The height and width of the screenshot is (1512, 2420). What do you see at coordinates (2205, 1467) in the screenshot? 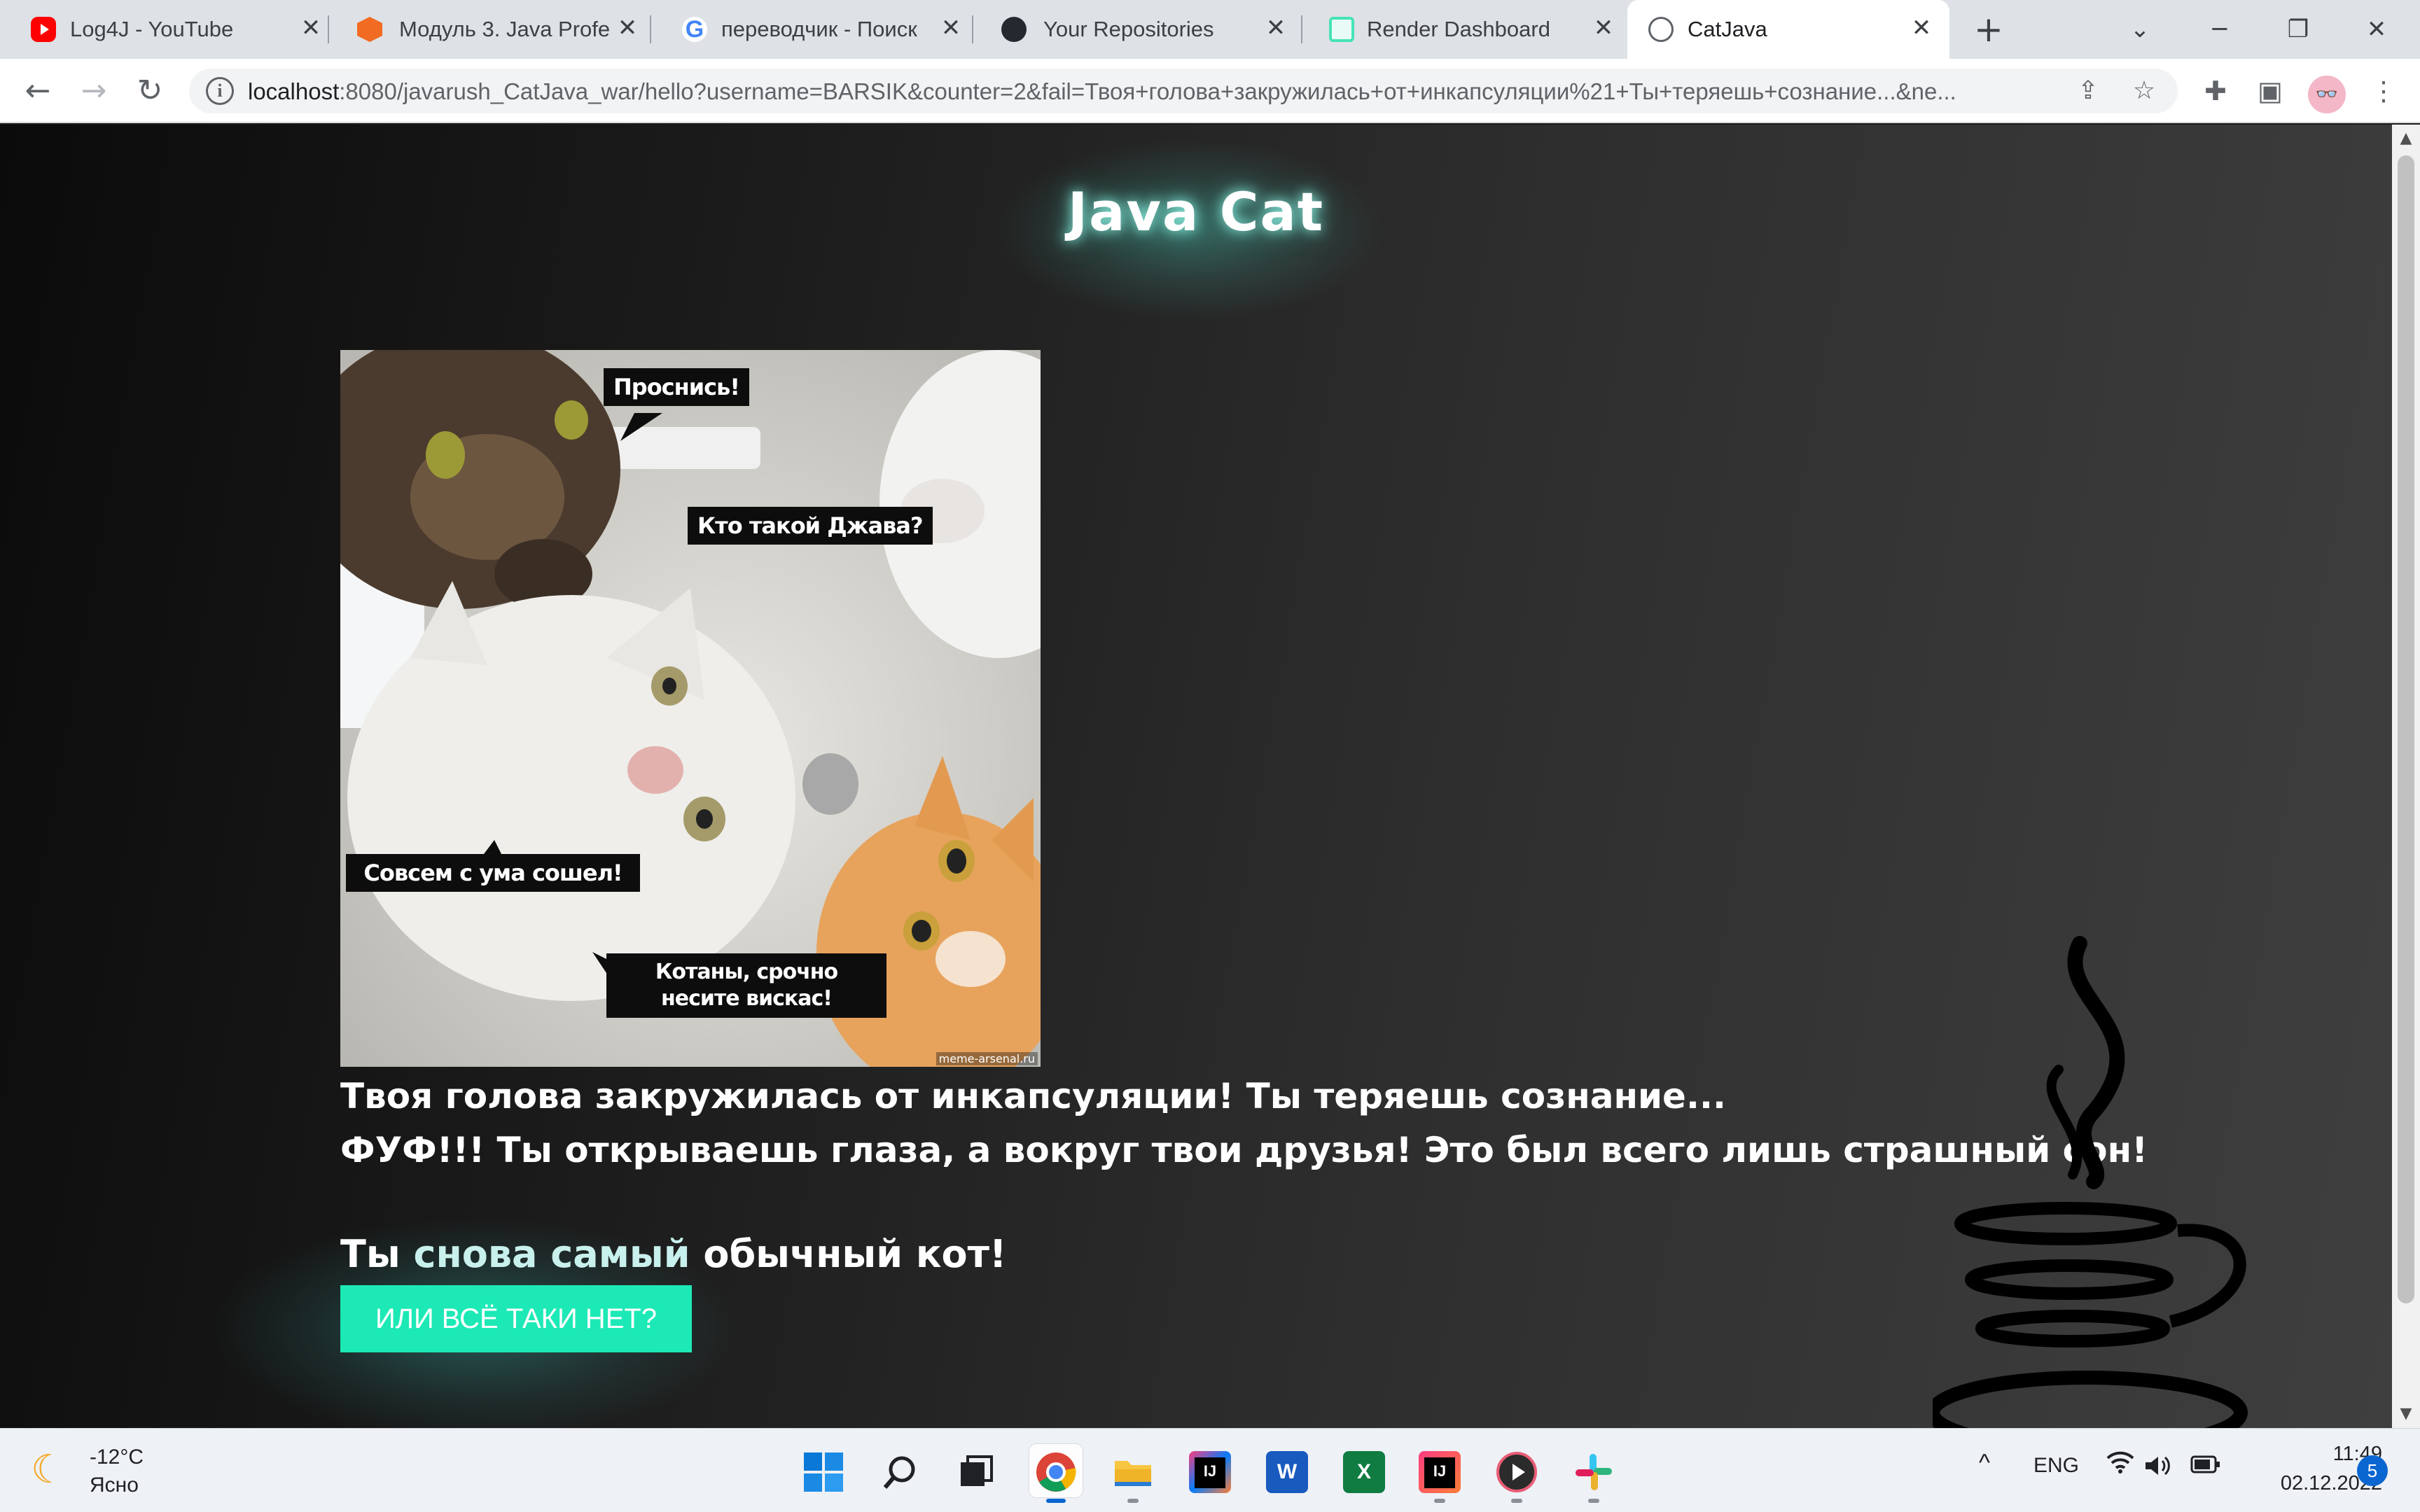
I see `battery-icon` at bounding box center [2205, 1467].